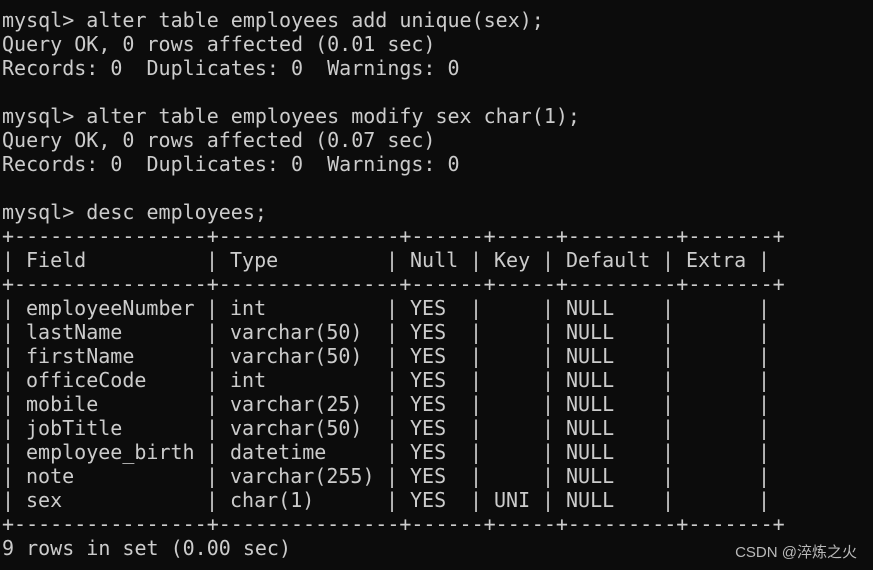  Describe the element at coordinates (254, 260) in the screenshot. I see `header-type: Type` at that location.